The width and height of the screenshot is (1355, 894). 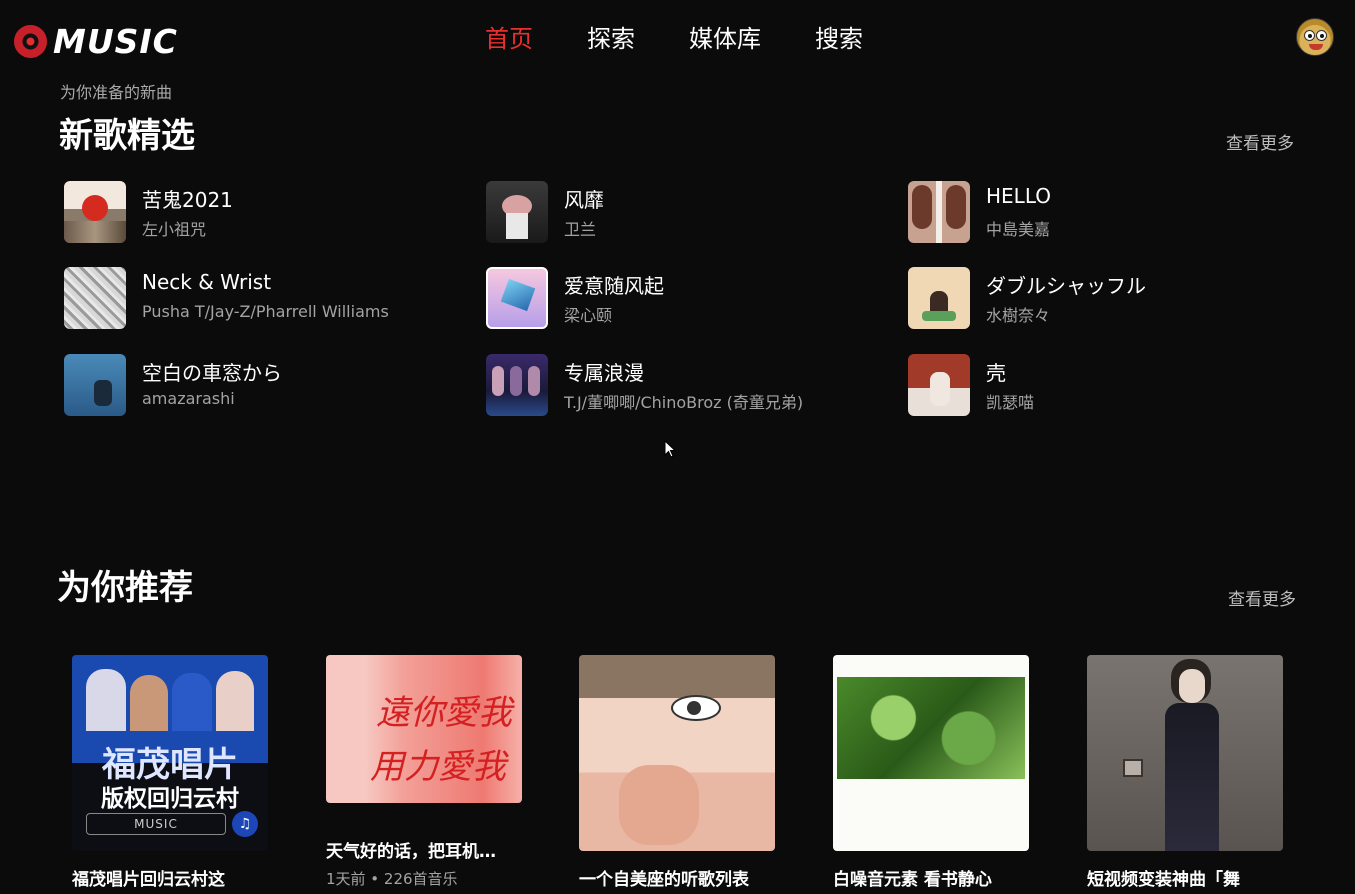 I want to click on song-item: 空白の車窓から amazarashi, so click(x=264, y=386).